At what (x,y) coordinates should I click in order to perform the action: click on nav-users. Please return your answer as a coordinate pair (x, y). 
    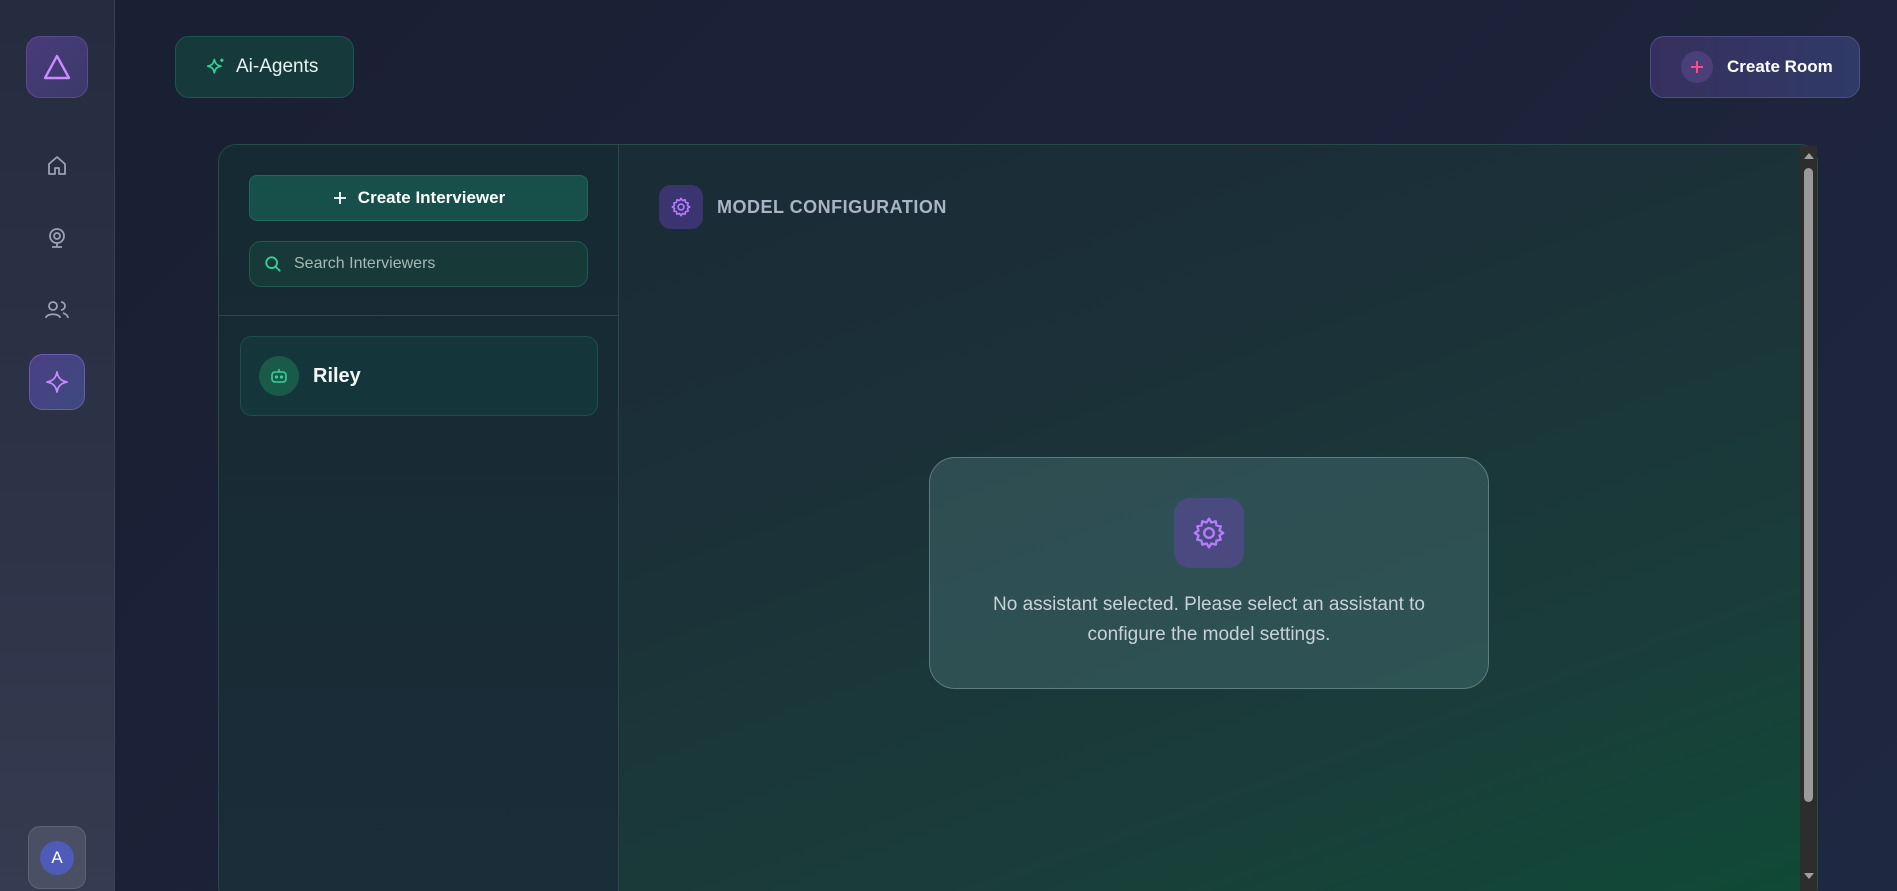
    Looking at the image, I should click on (57, 310).